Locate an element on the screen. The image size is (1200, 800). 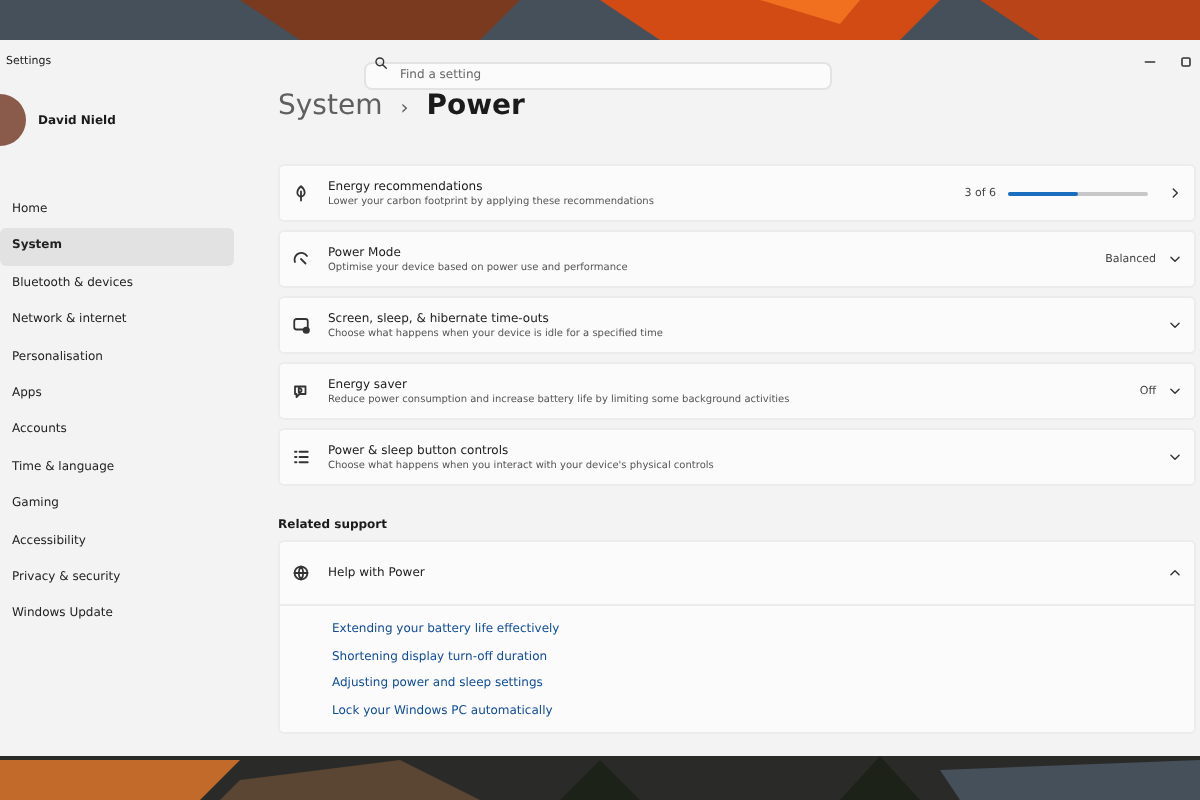
avatar is located at coordinates (13, 120).